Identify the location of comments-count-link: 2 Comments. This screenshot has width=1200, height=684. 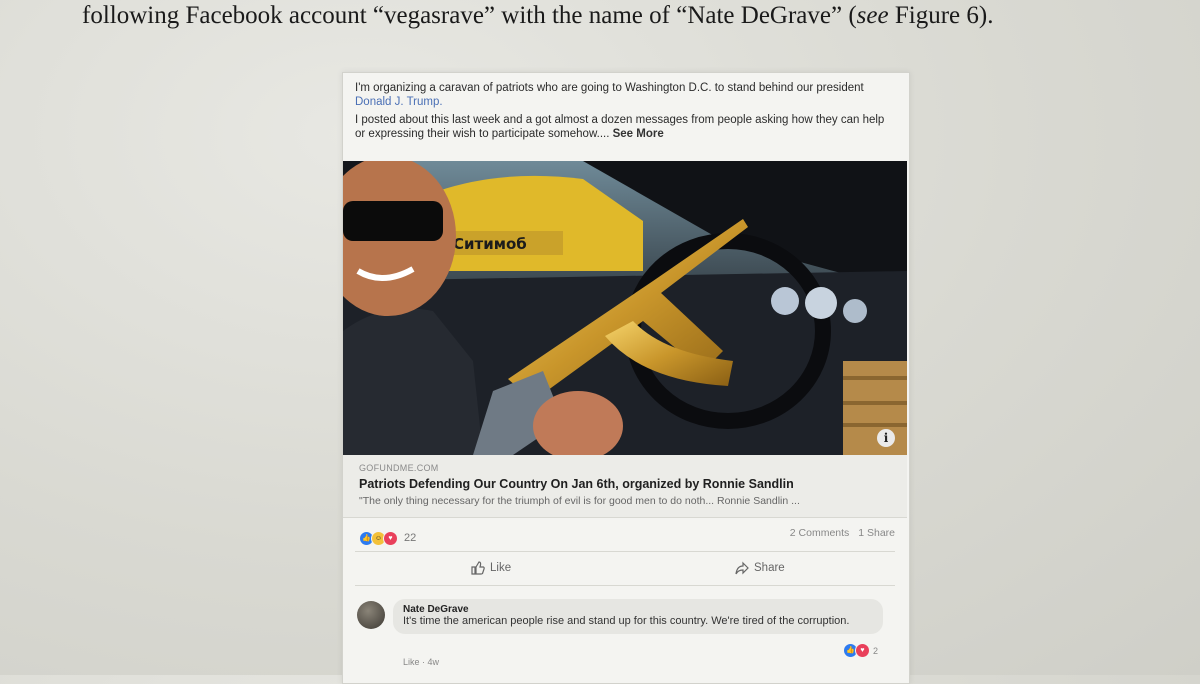
(820, 533).